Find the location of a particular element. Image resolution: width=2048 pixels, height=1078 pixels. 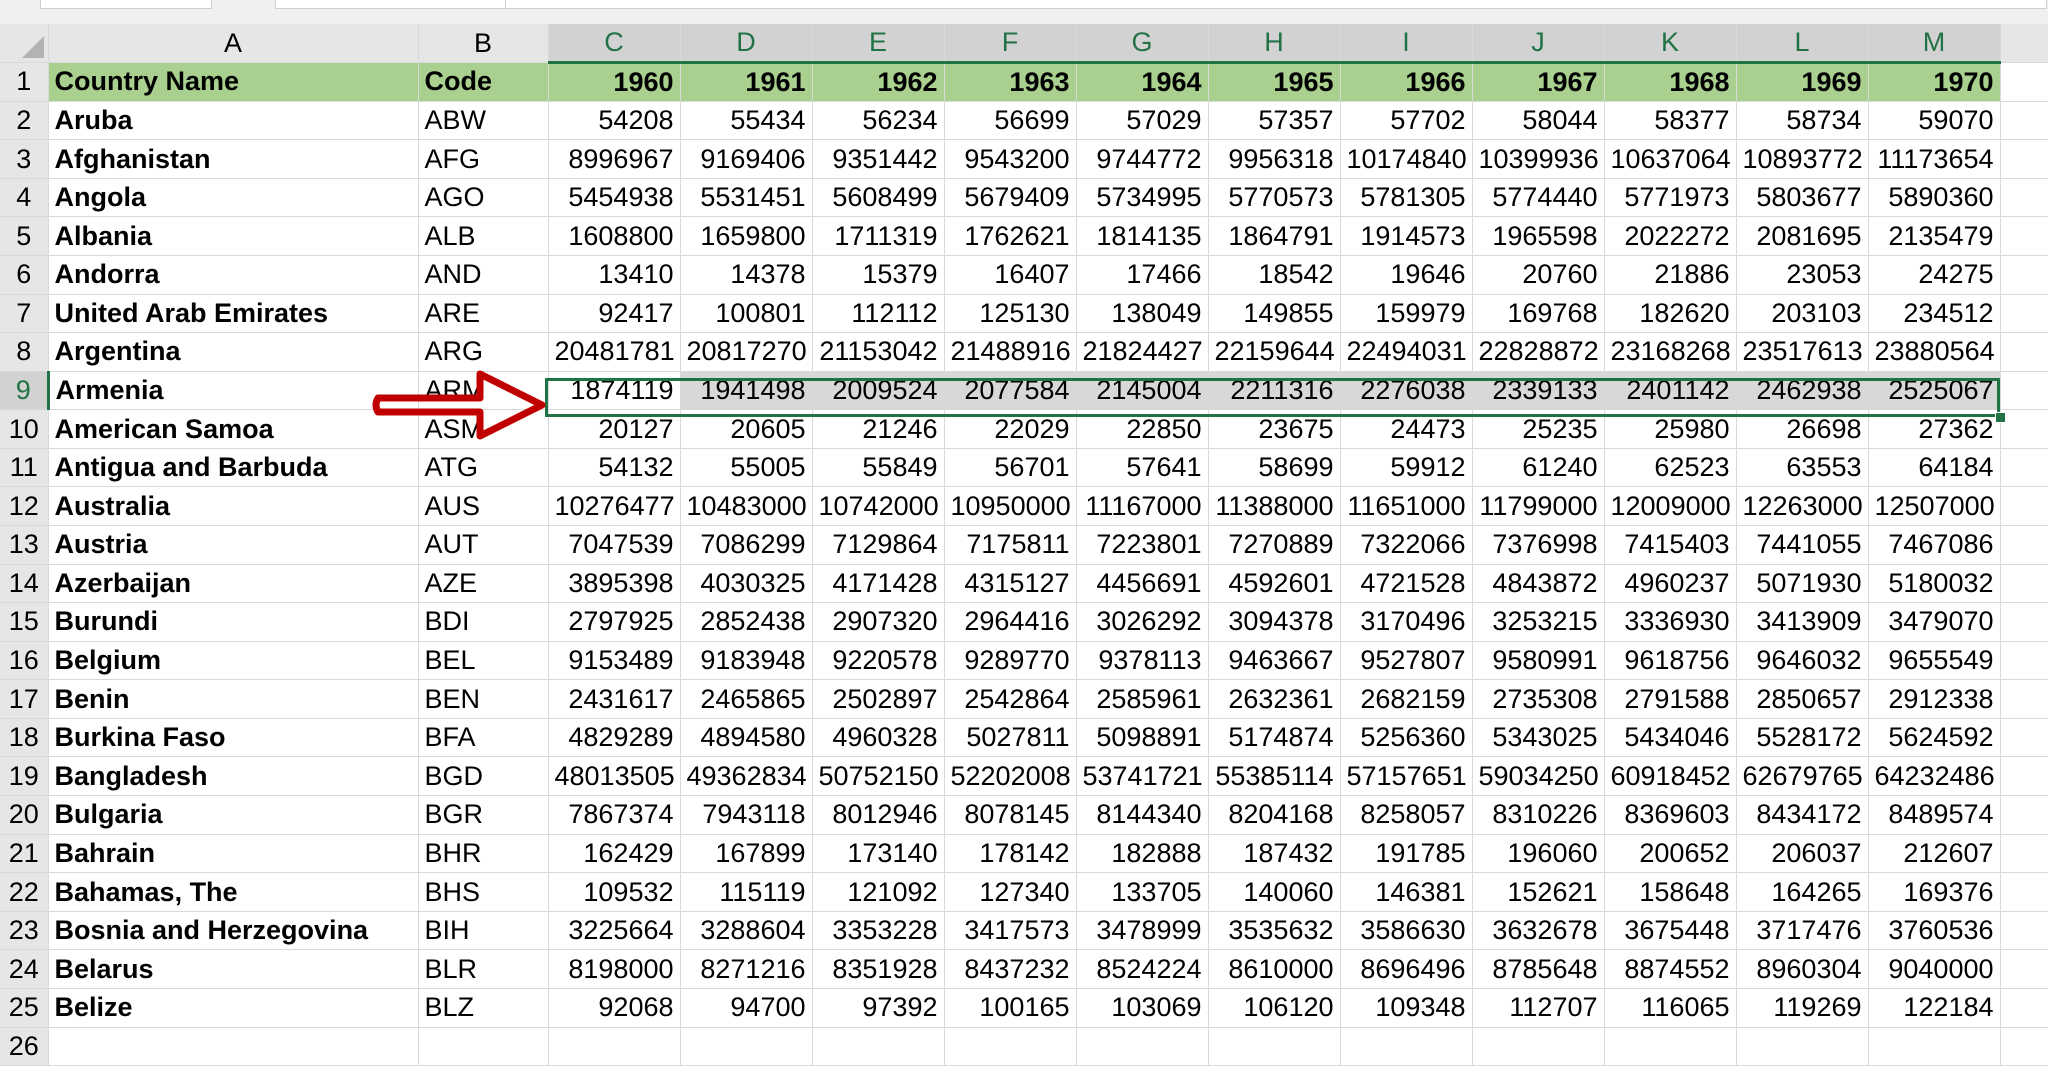

population-cell: 4315127 is located at coordinates (1010, 584).